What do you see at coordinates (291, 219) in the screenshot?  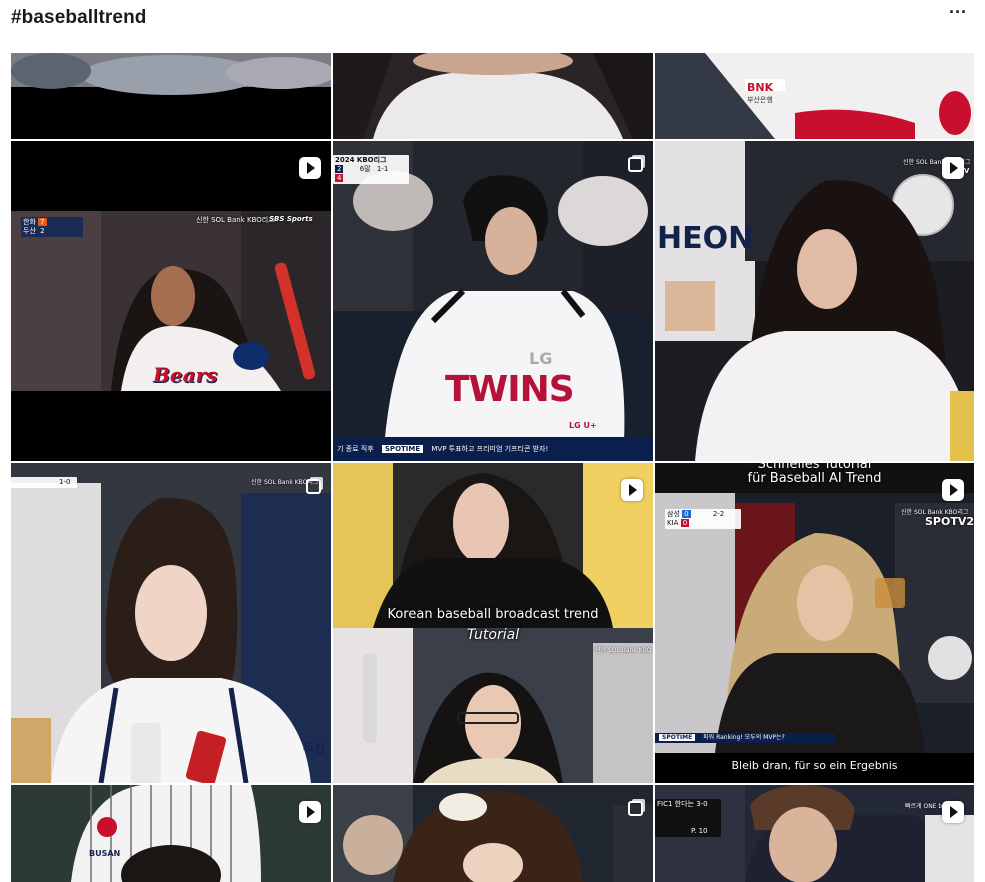 I see `broadcast-network-label: SBS Sports` at bounding box center [291, 219].